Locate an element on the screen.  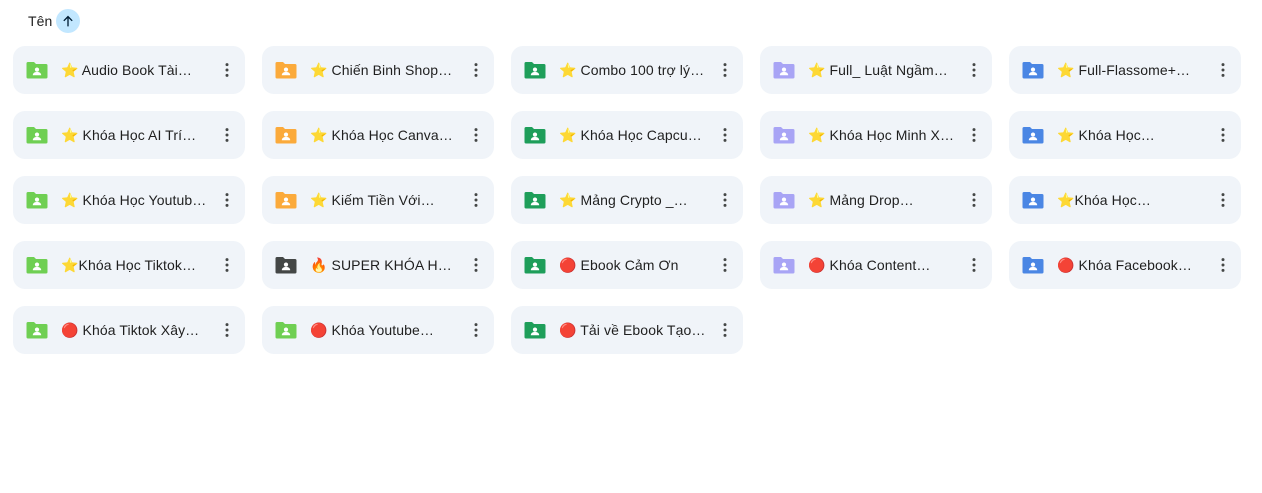
sort-by-name-label: Tên is located at coordinates (40, 21).